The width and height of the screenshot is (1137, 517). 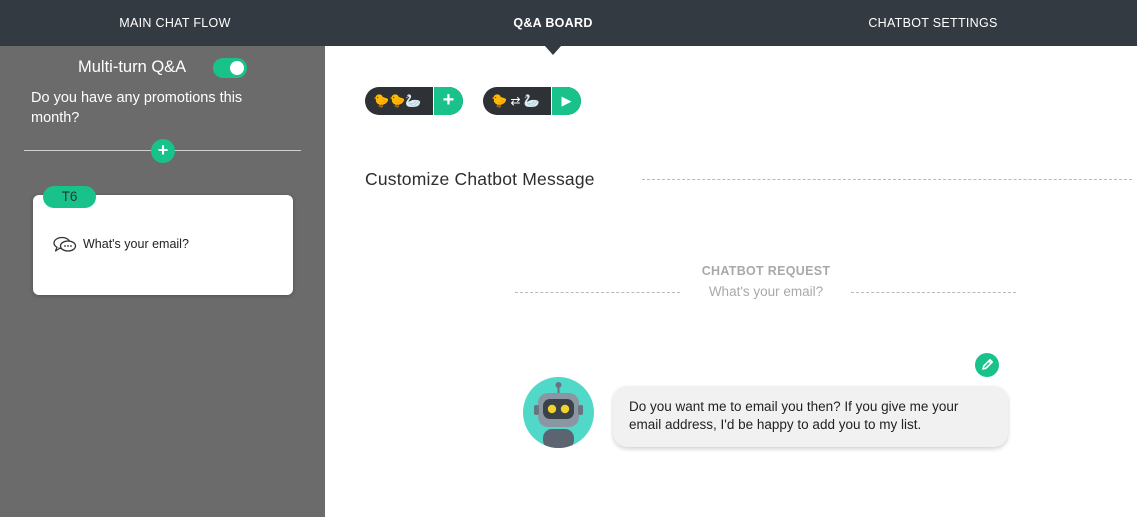 What do you see at coordinates (766, 271) in the screenshot?
I see `request-label: CHATBOT REQUEST` at bounding box center [766, 271].